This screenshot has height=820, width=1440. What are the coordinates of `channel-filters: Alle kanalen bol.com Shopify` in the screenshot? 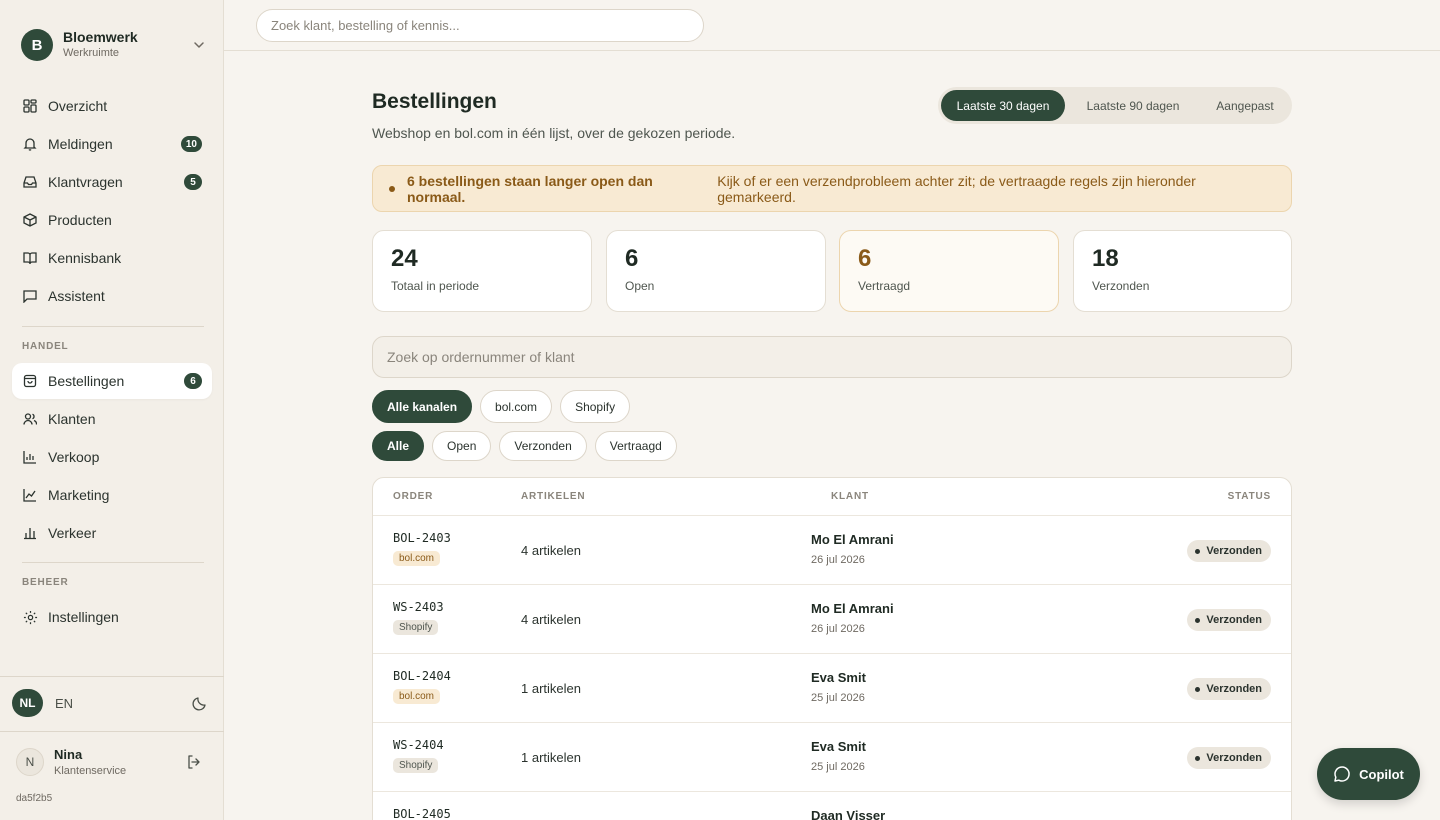 It's located at (501, 406).